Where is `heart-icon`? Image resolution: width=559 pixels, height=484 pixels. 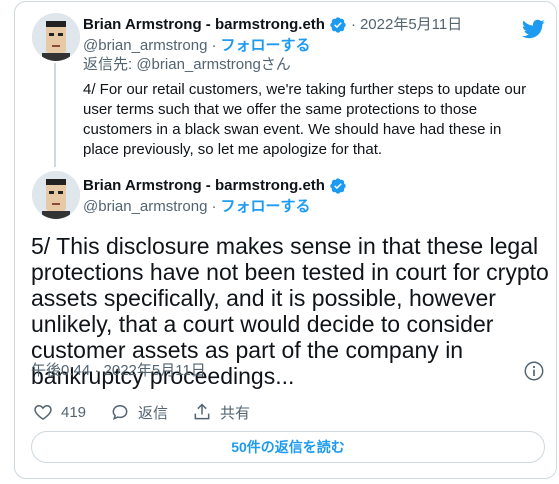
heart-icon is located at coordinates (43, 412).